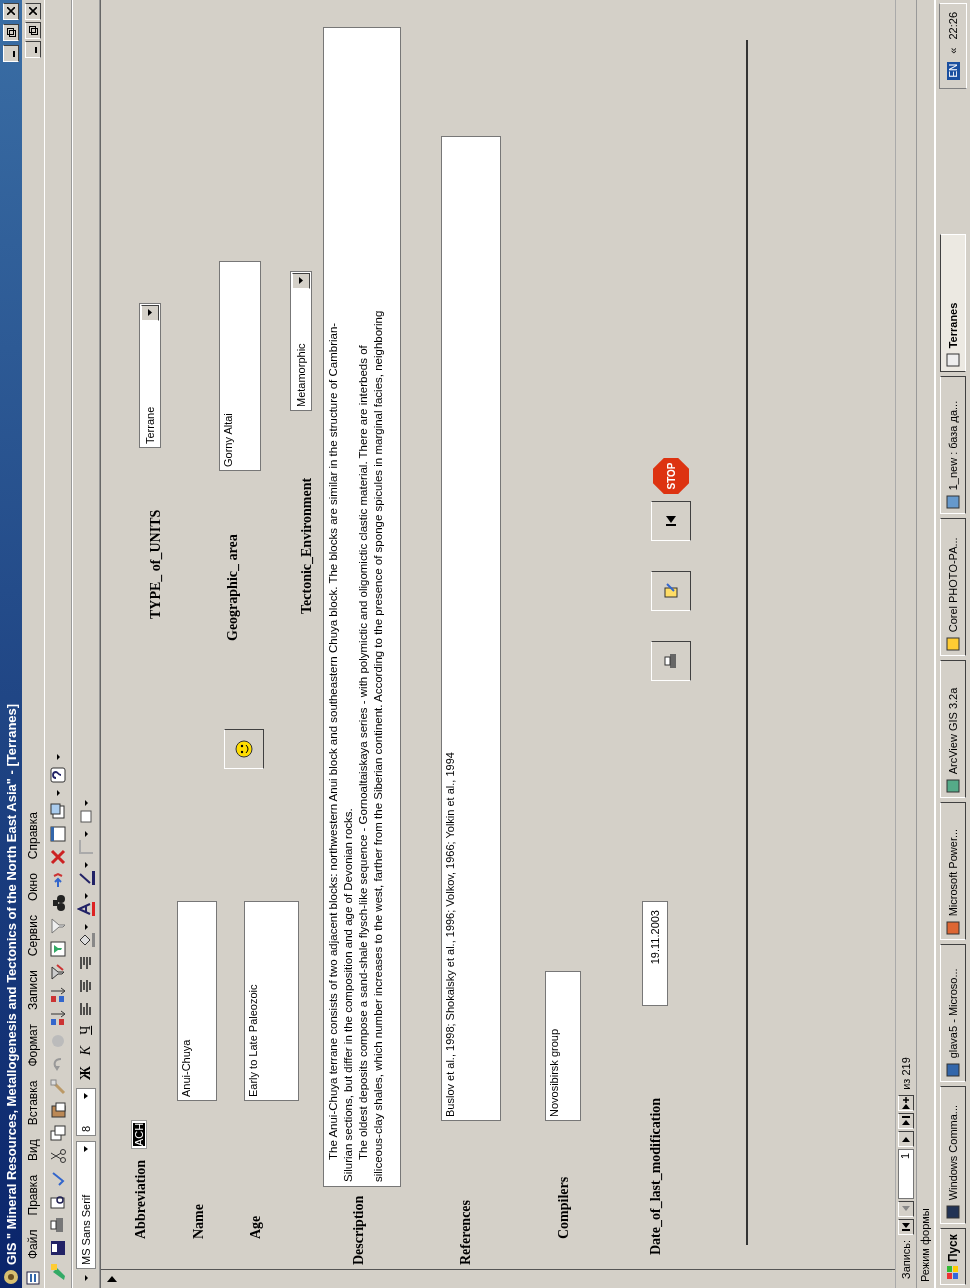 The image size is (970, 1288). Describe the element at coordinates (33, 1195) in the screenshot. I see `menu-item: Правка` at that location.